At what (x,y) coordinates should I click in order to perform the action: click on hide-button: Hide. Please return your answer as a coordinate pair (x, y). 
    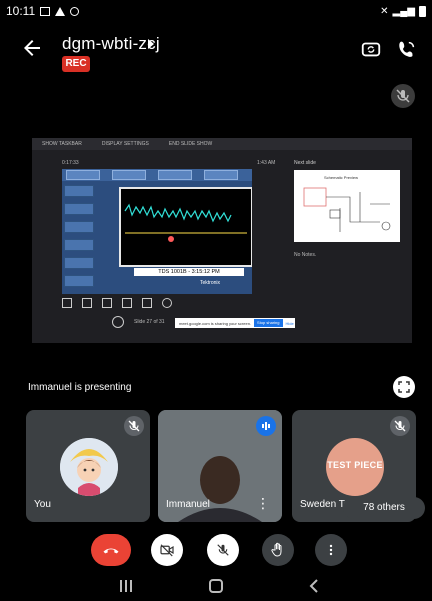
    Looking at the image, I should click on (290, 323).